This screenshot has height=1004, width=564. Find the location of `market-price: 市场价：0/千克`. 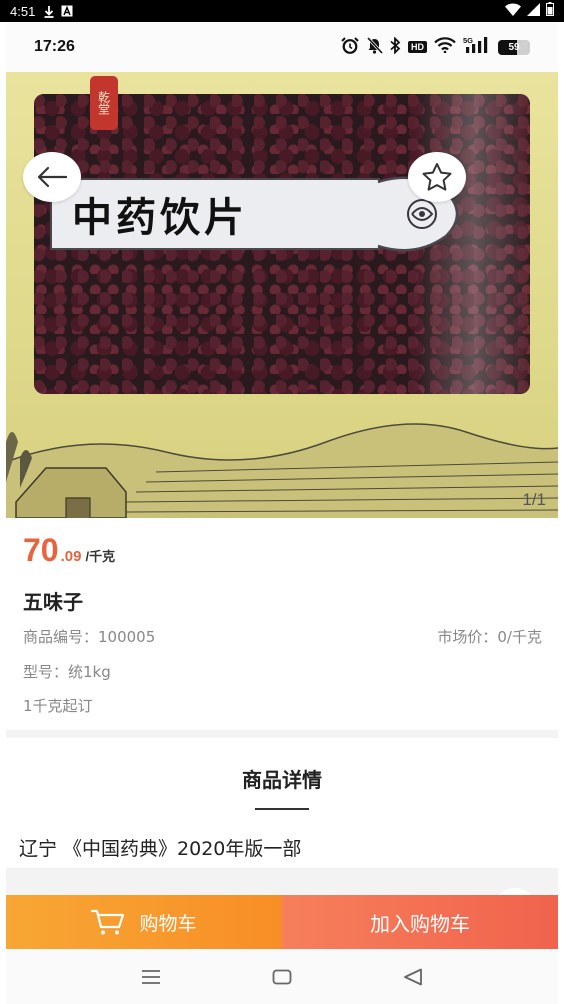

market-price: 市场价：0/千克 is located at coordinates (489, 637).